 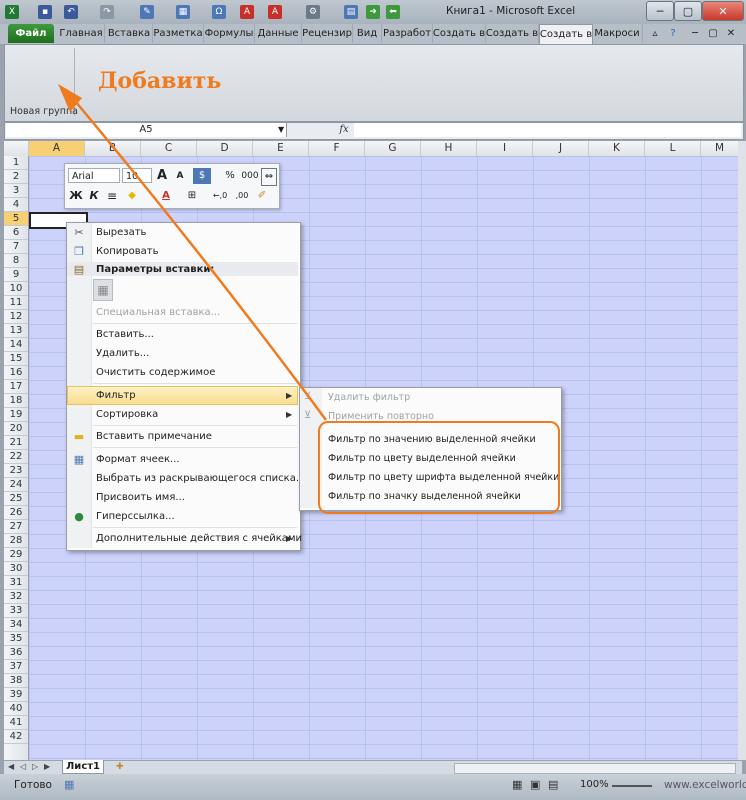 I want to click on thousands-button: 000, so click(x=250, y=176).